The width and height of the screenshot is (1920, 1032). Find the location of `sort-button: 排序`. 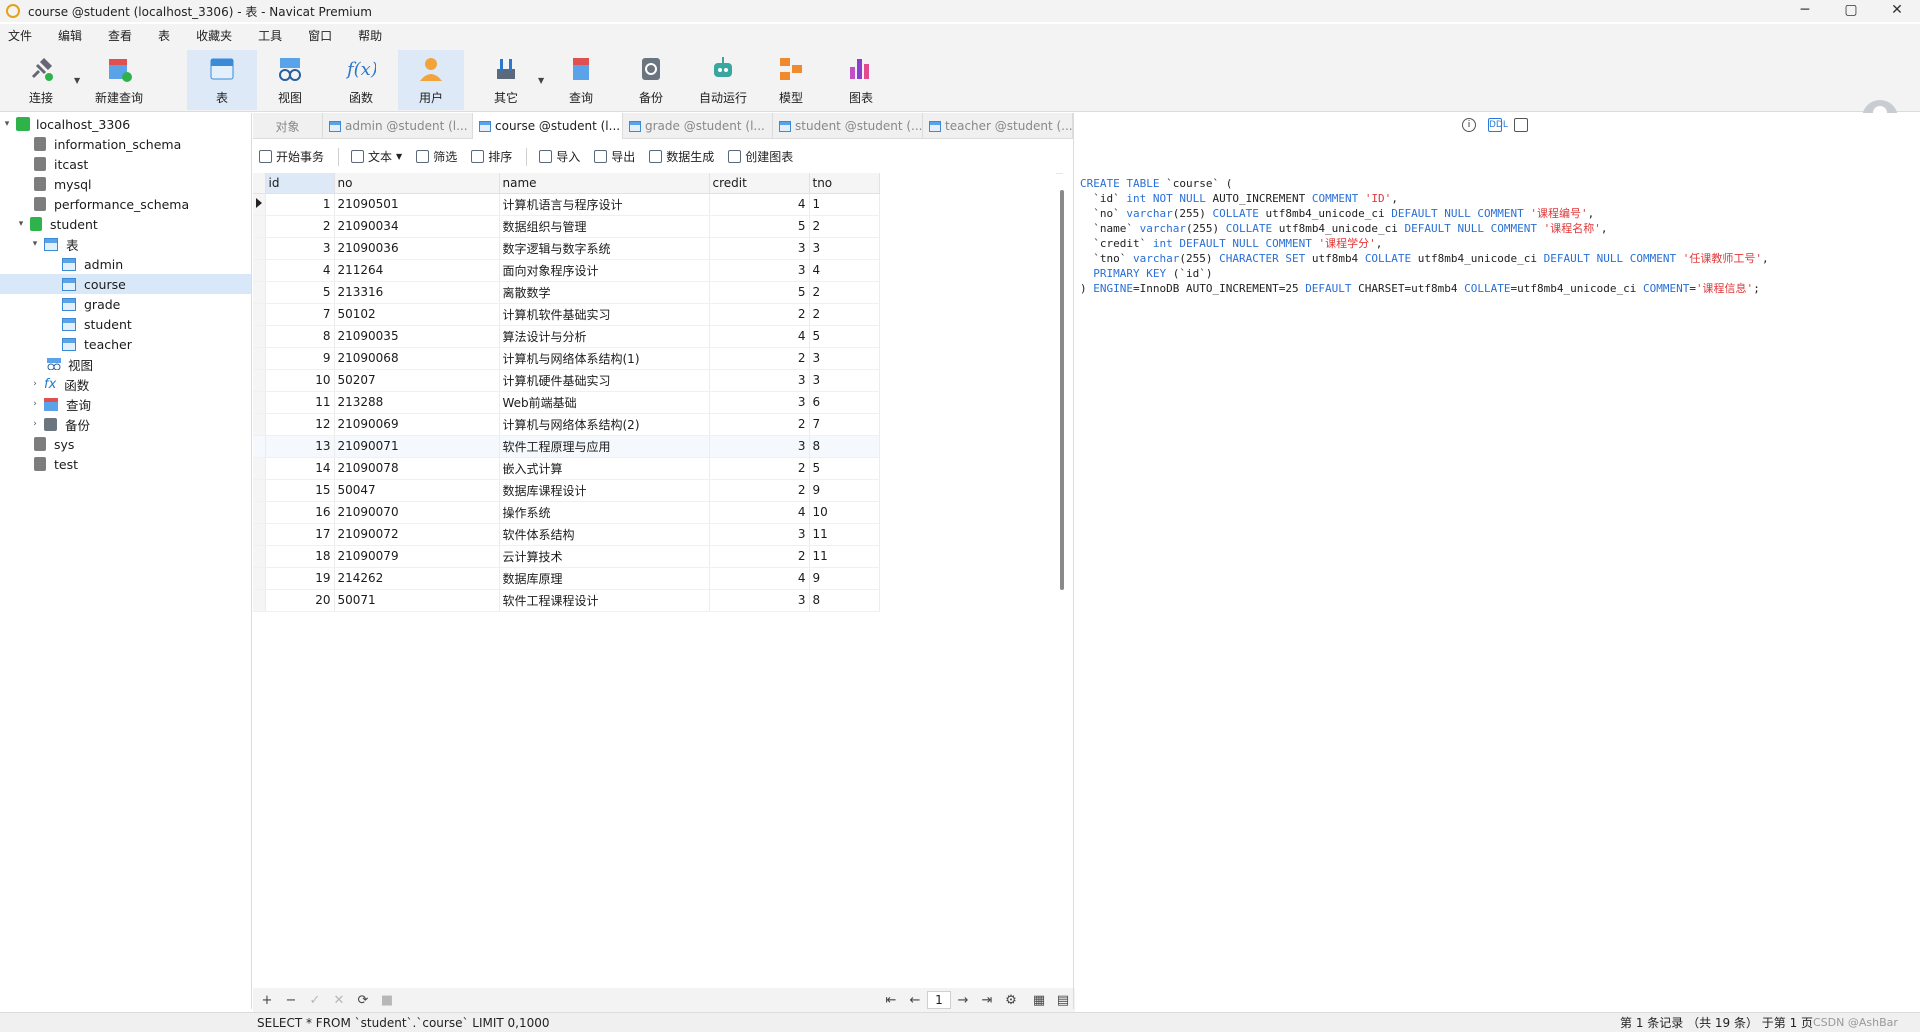

sort-button: 排序 is located at coordinates (491, 156).